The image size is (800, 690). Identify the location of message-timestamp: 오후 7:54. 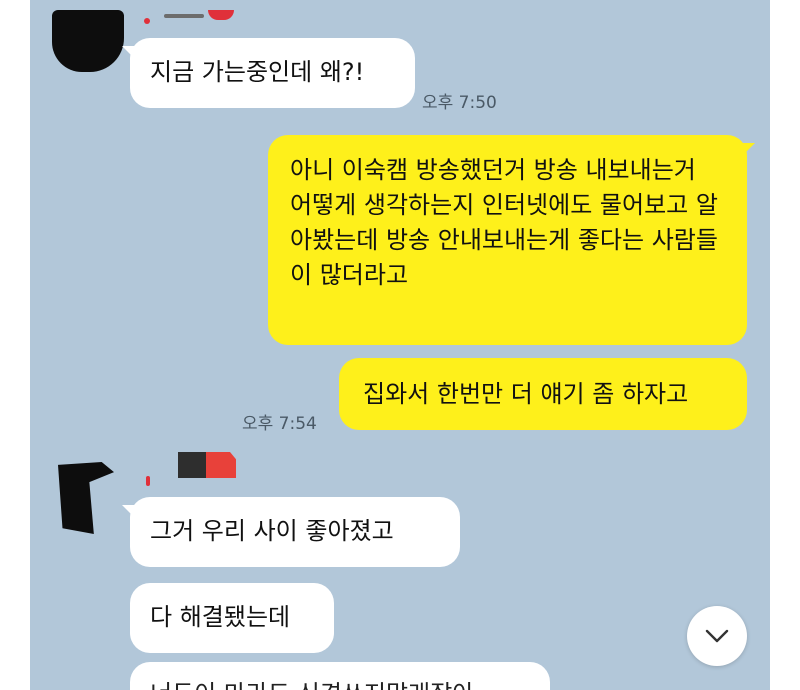
(279, 424).